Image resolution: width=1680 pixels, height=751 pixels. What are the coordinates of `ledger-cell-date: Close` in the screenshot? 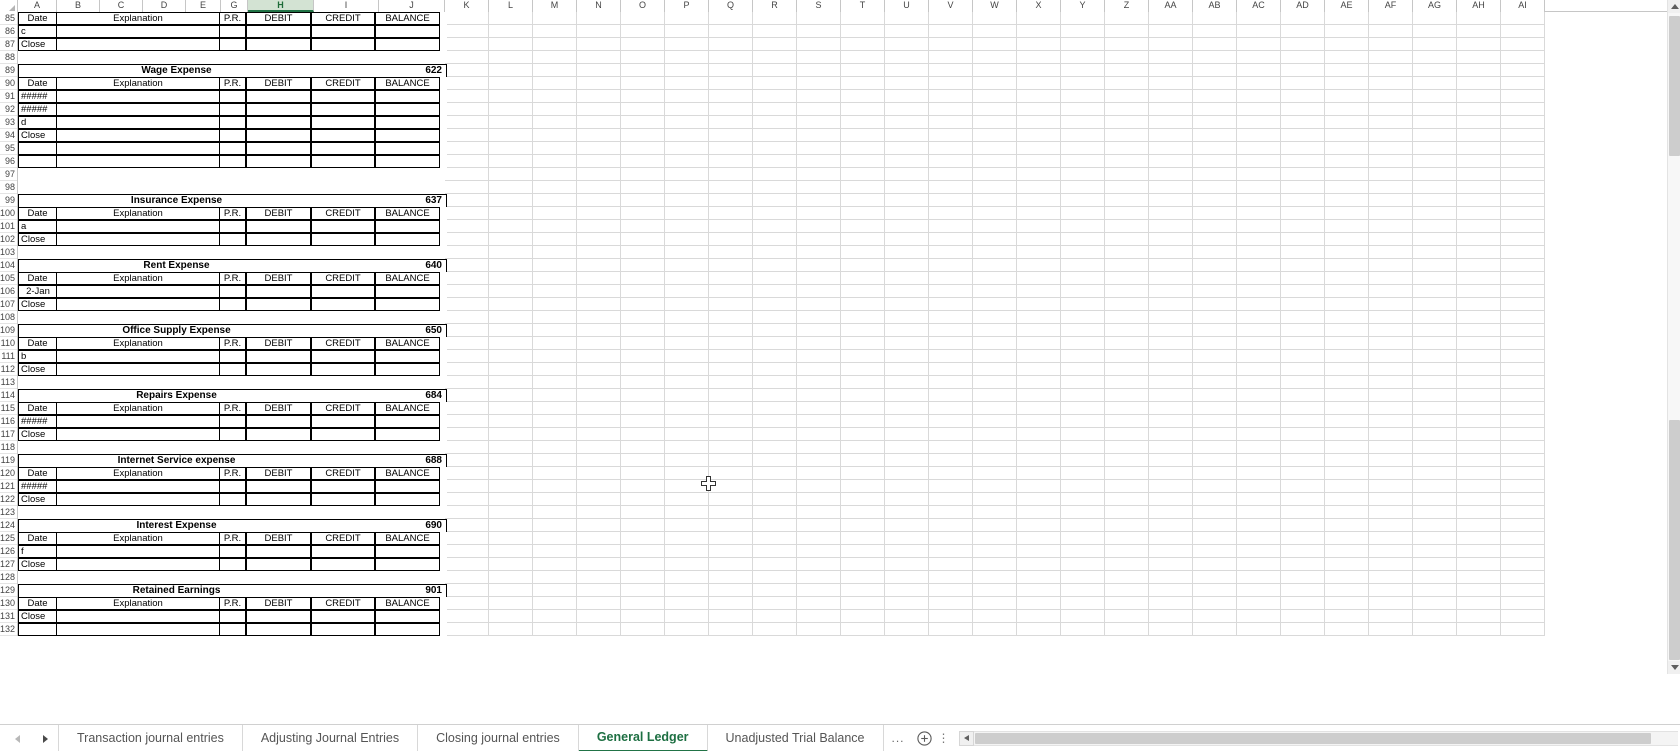 It's located at (37, 369).